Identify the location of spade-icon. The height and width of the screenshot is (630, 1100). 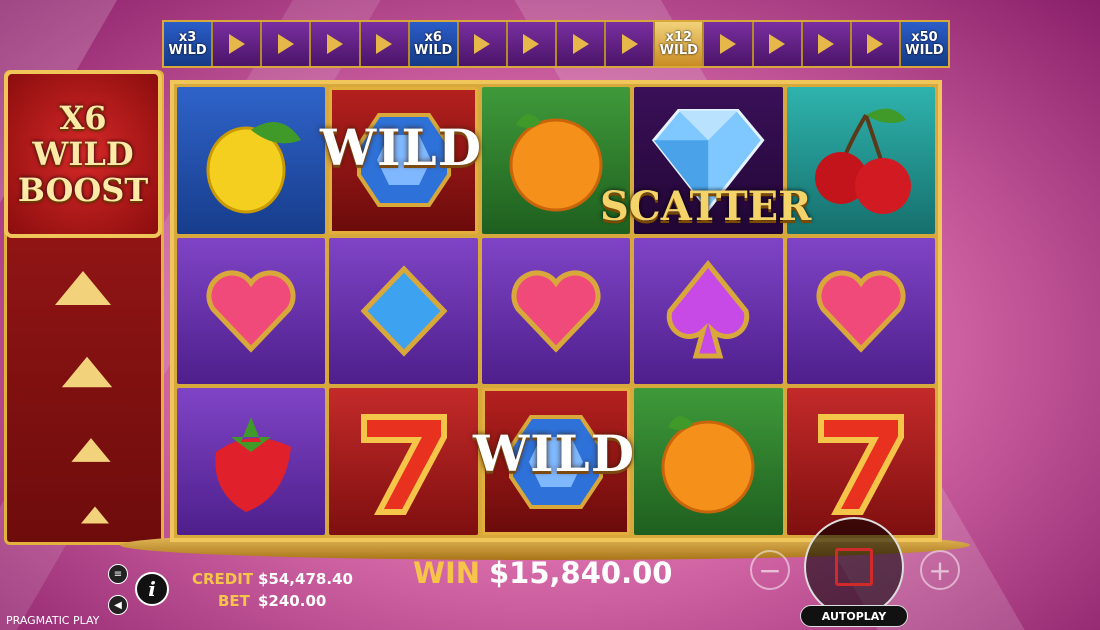
(708, 309).